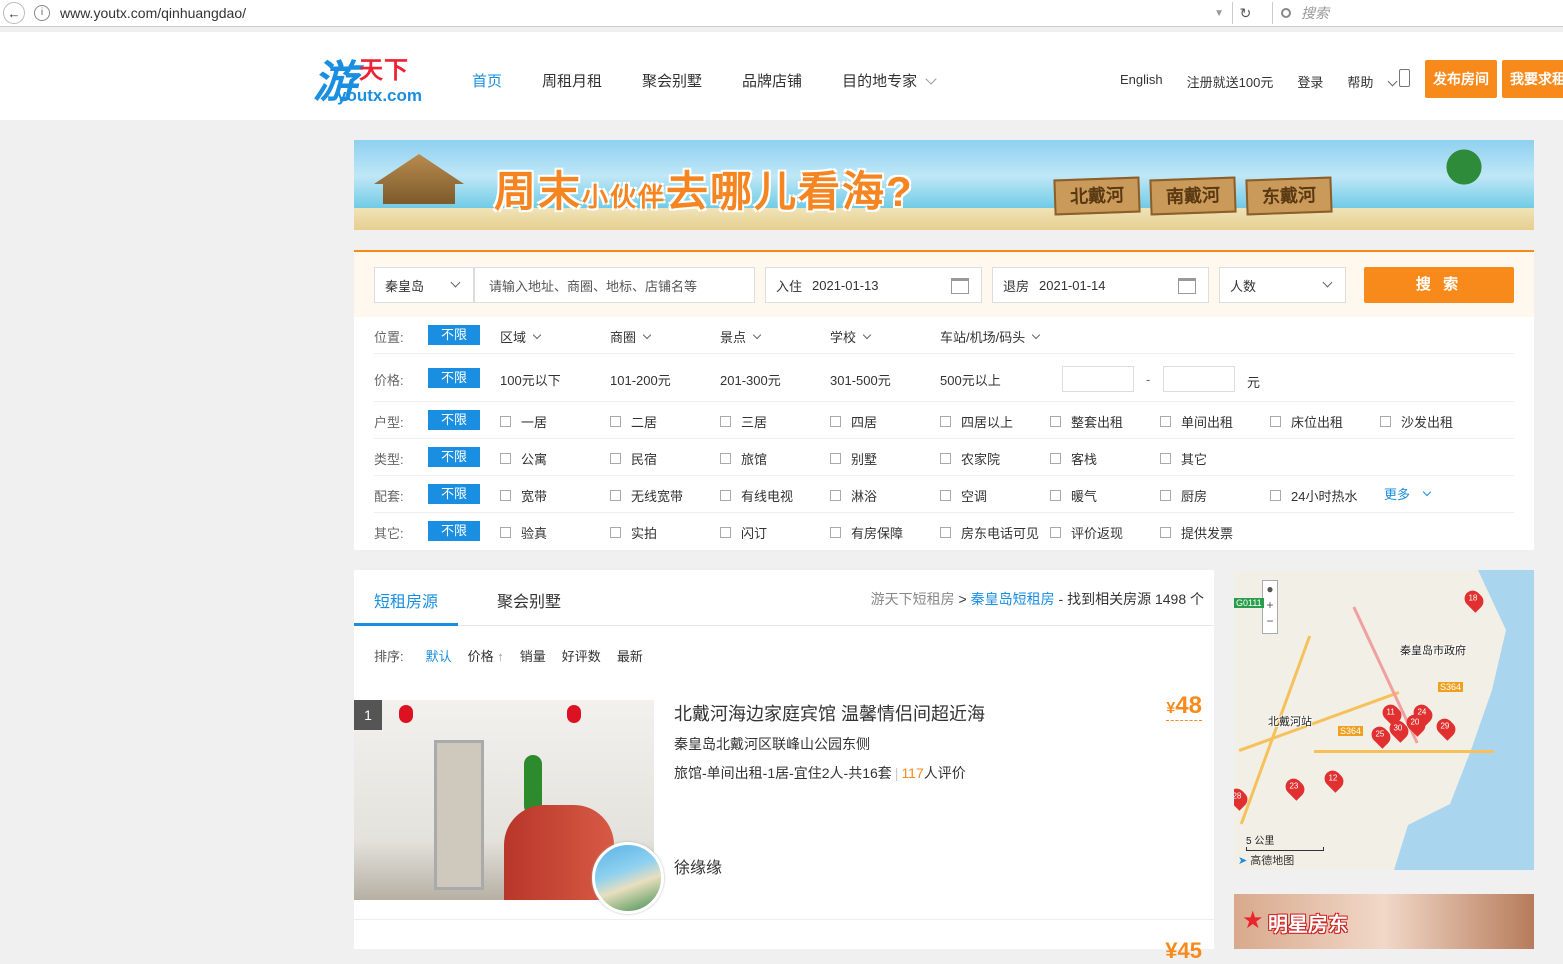 The width and height of the screenshot is (1563, 964). I want to click on more-facilities-link: 更多, so click(1408, 493).